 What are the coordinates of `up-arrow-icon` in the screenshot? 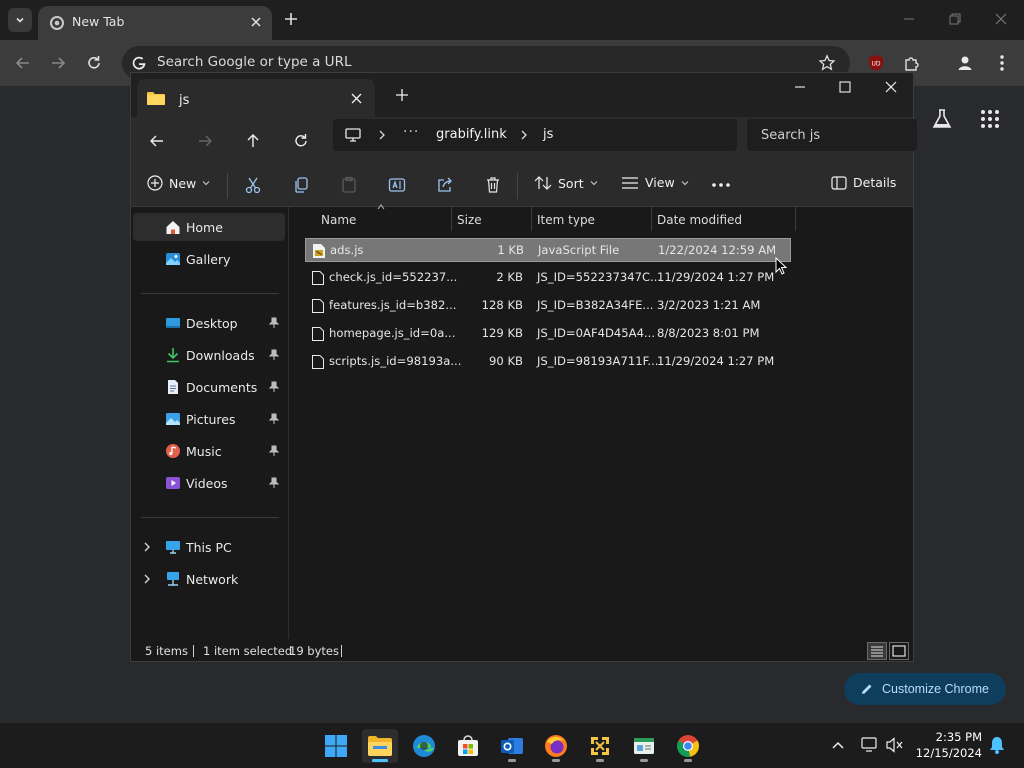 It's located at (253, 141).